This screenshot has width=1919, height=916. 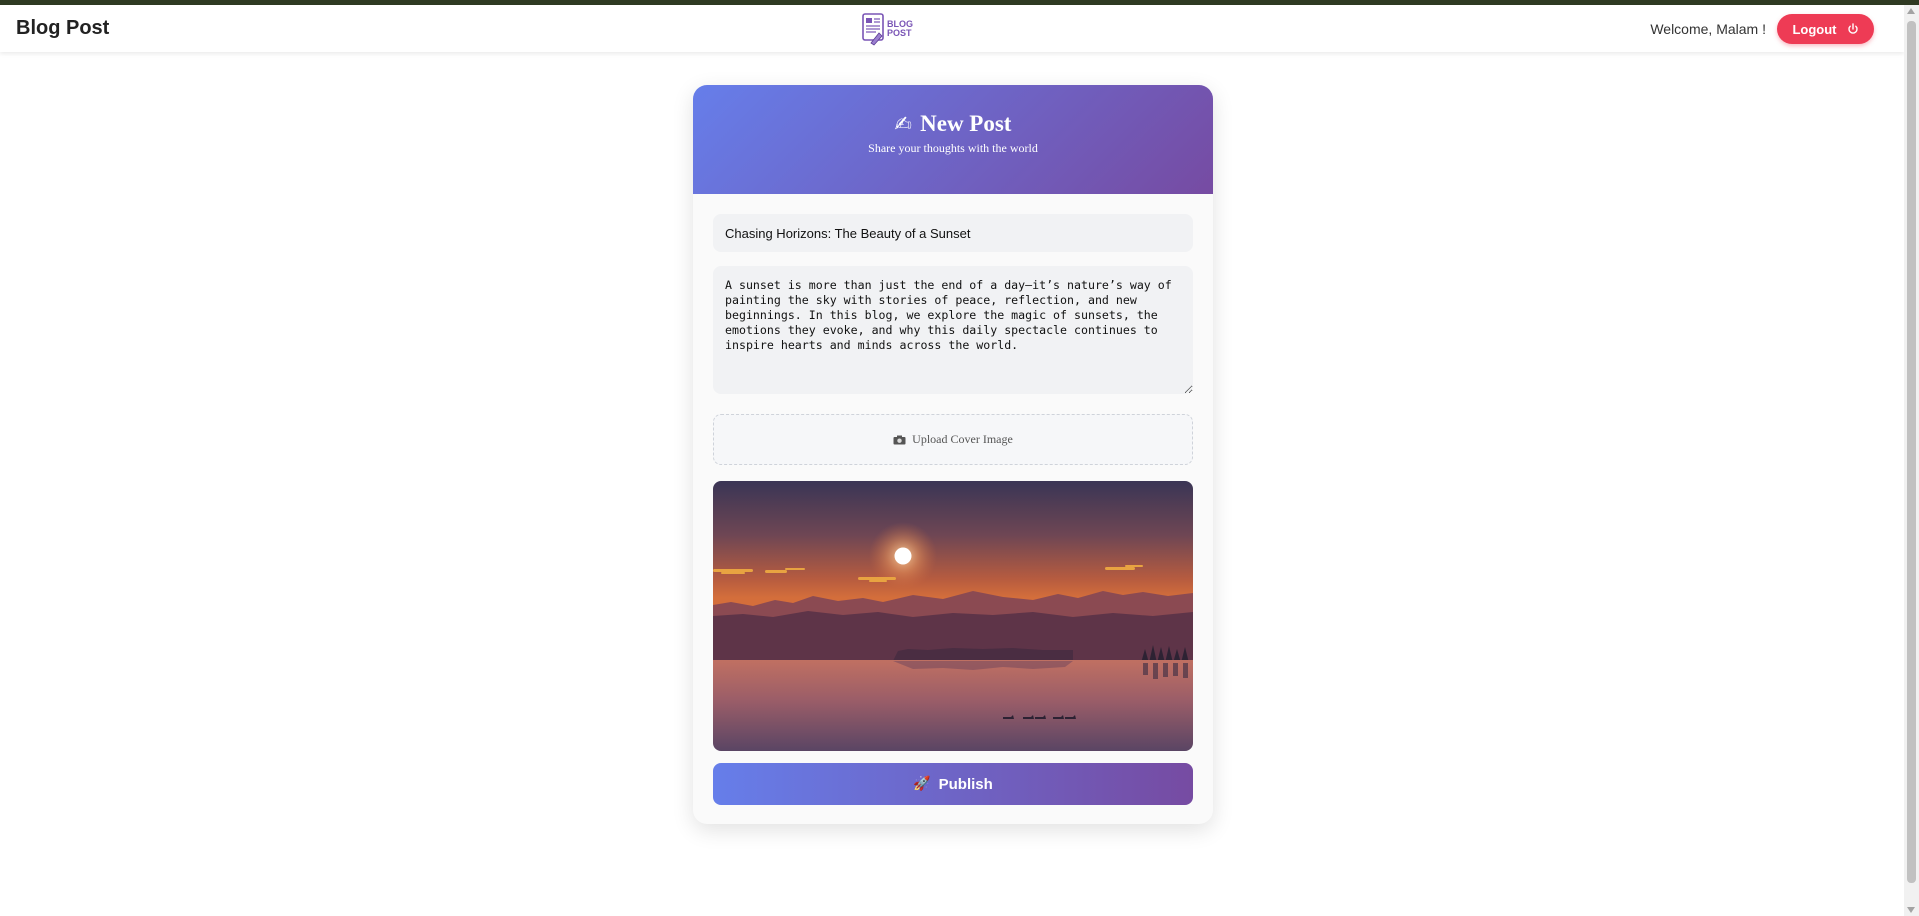 What do you see at coordinates (953, 233) in the screenshot?
I see `post-title-input` at bounding box center [953, 233].